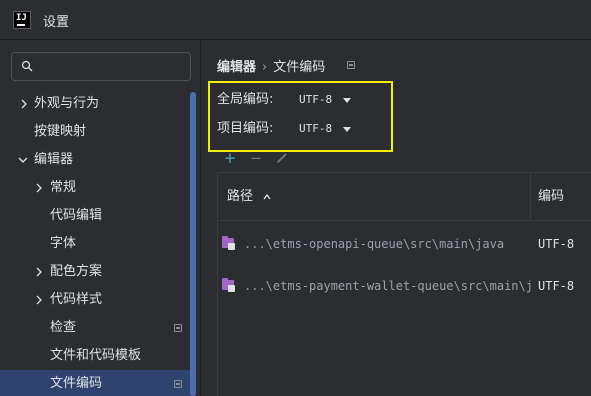 This screenshot has width=591, height=396. I want to click on sidebar-item-keymap: 按键映射, so click(98, 132).